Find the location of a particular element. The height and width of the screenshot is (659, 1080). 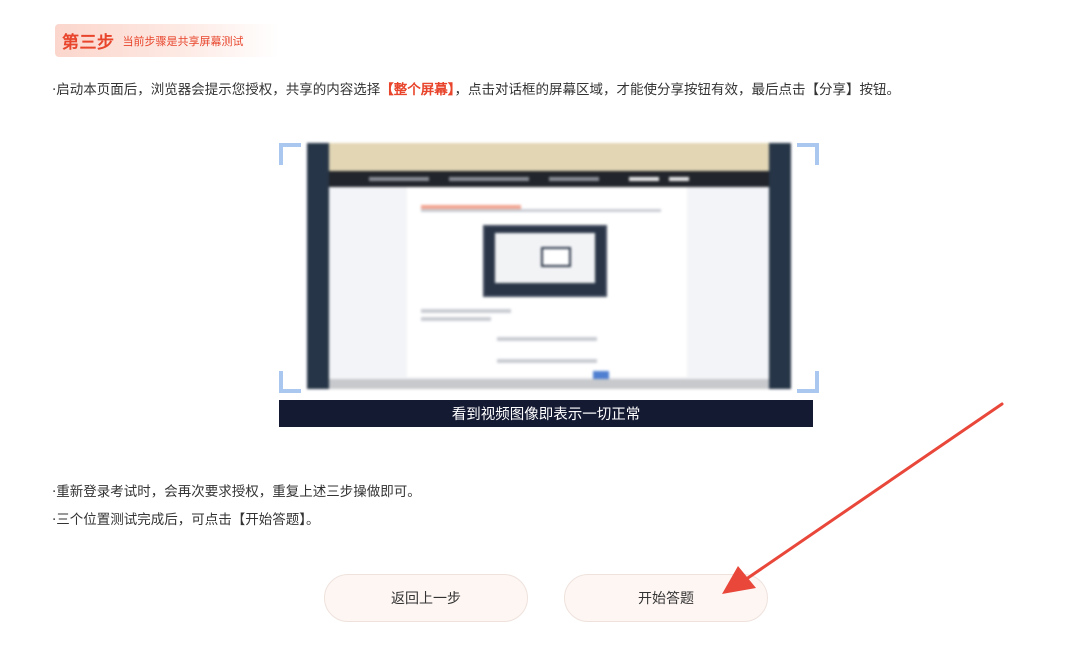

instruction-text: ，点击对话框的屏幕区域，才能使分享按钮有效，最后点击【分享】按钮。 is located at coordinates (677, 90).